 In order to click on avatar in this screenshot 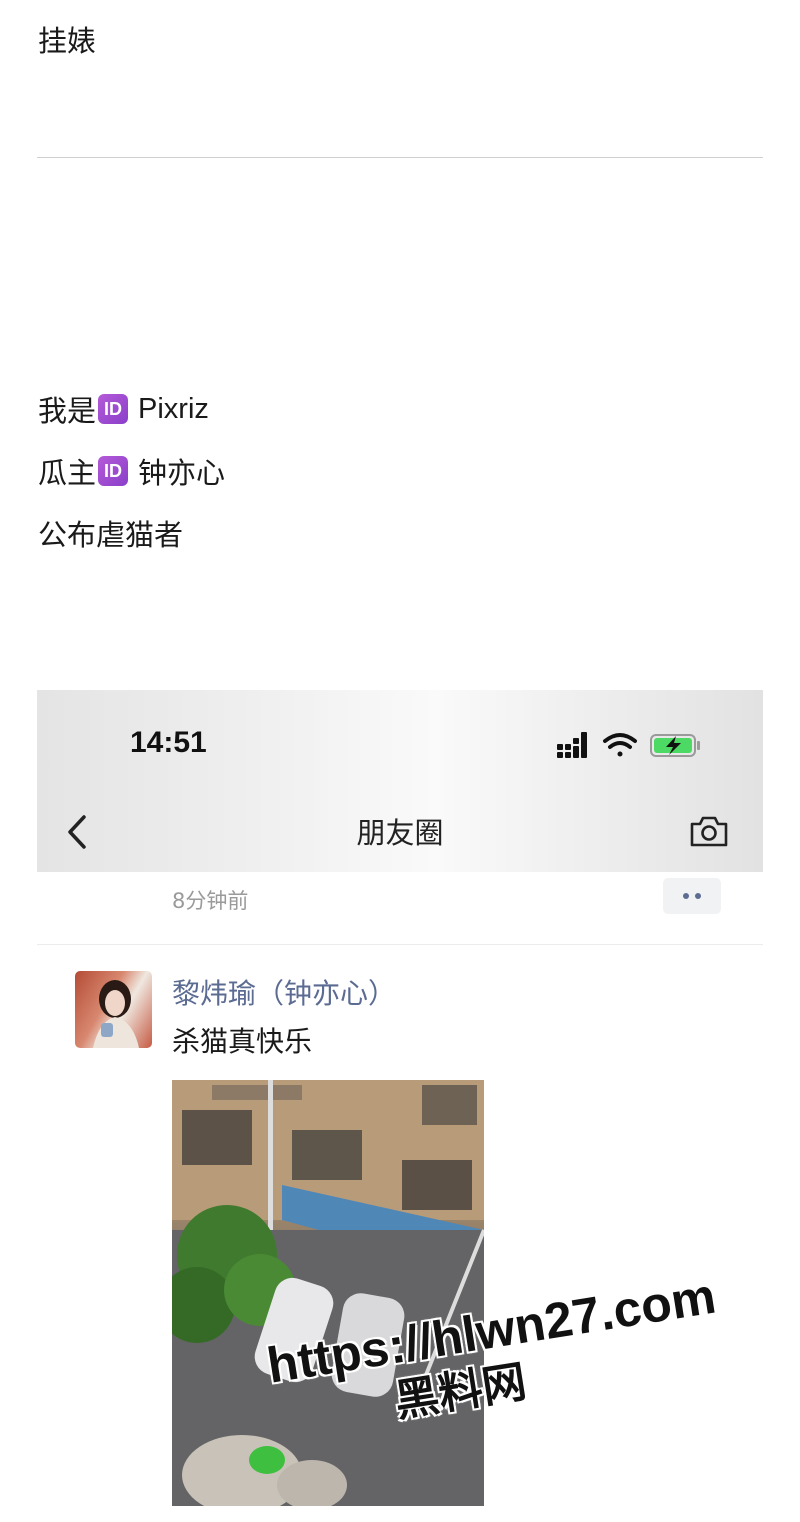, I will do `click(113, 1009)`.